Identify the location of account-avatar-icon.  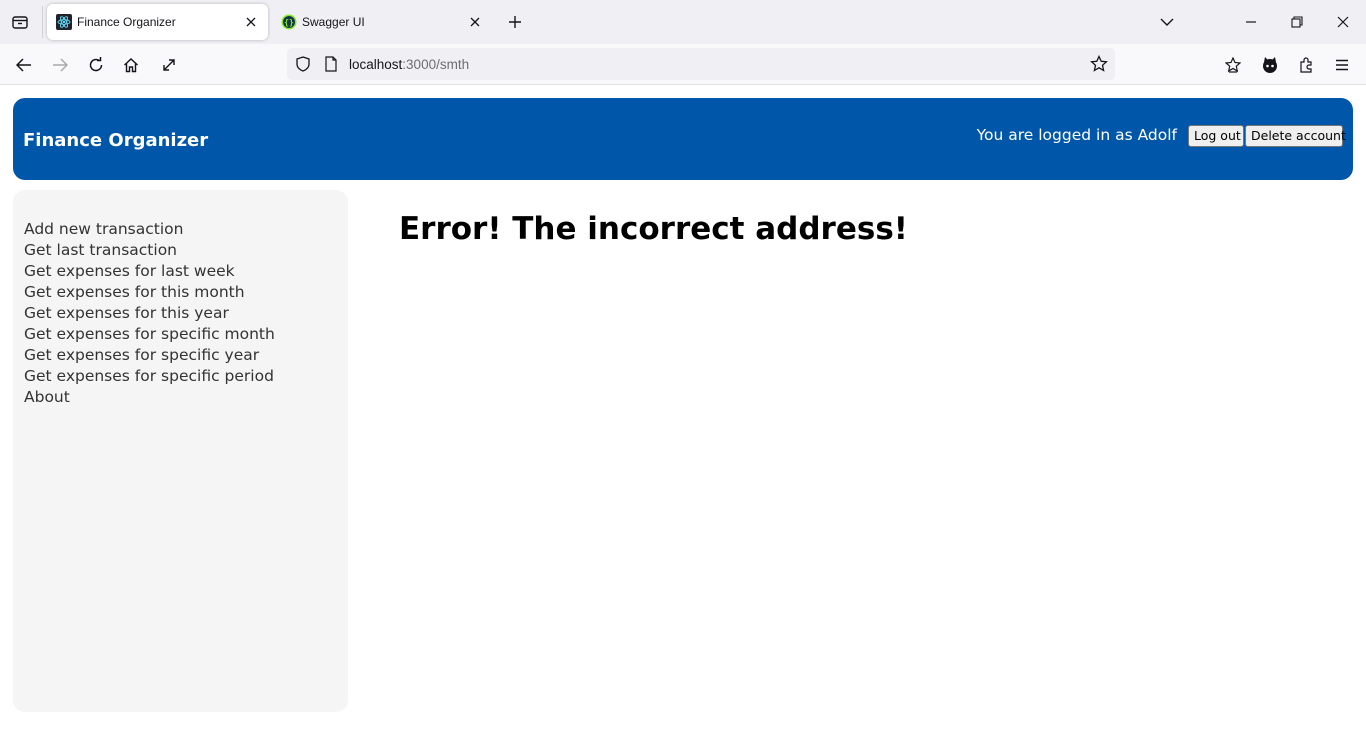
(1270, 65).